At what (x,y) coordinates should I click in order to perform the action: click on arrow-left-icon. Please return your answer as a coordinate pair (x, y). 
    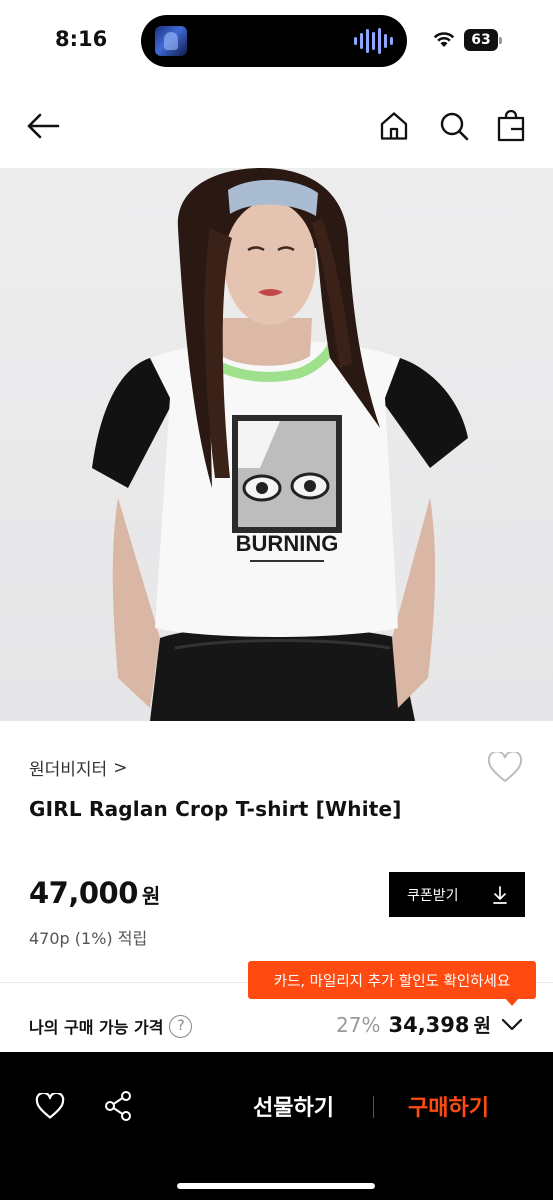
    Looking at the image, I should click on (43, 126).